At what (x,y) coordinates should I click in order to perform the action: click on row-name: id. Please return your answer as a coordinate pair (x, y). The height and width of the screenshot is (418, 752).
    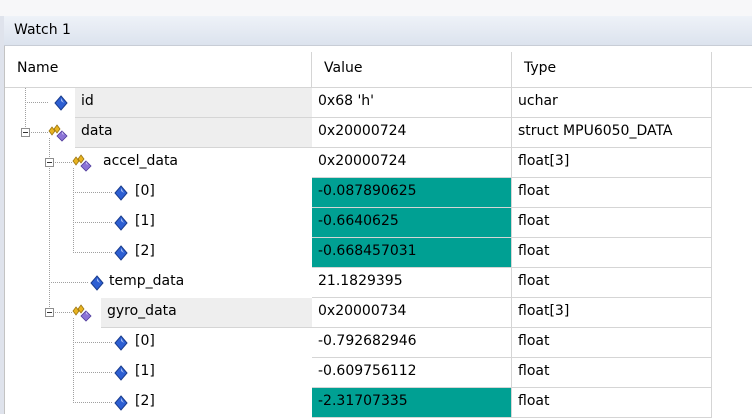
    Looking at the image, I should click on (87, 101).